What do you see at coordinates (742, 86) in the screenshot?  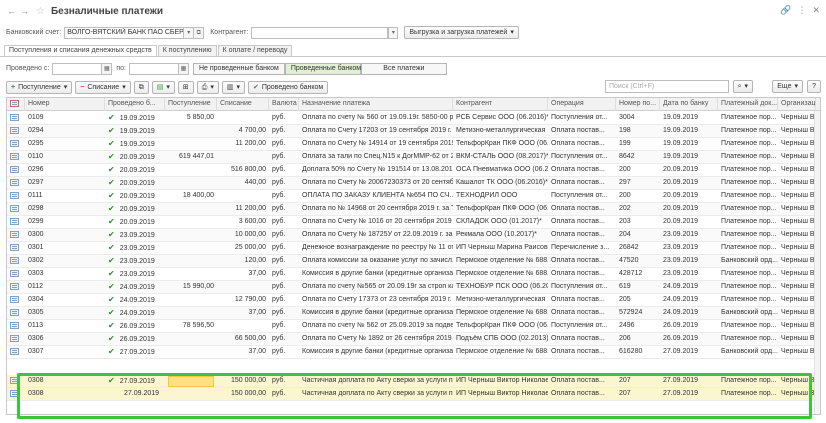 I see `search-button: ⌕ ▾` at bounding box center [742, 86].